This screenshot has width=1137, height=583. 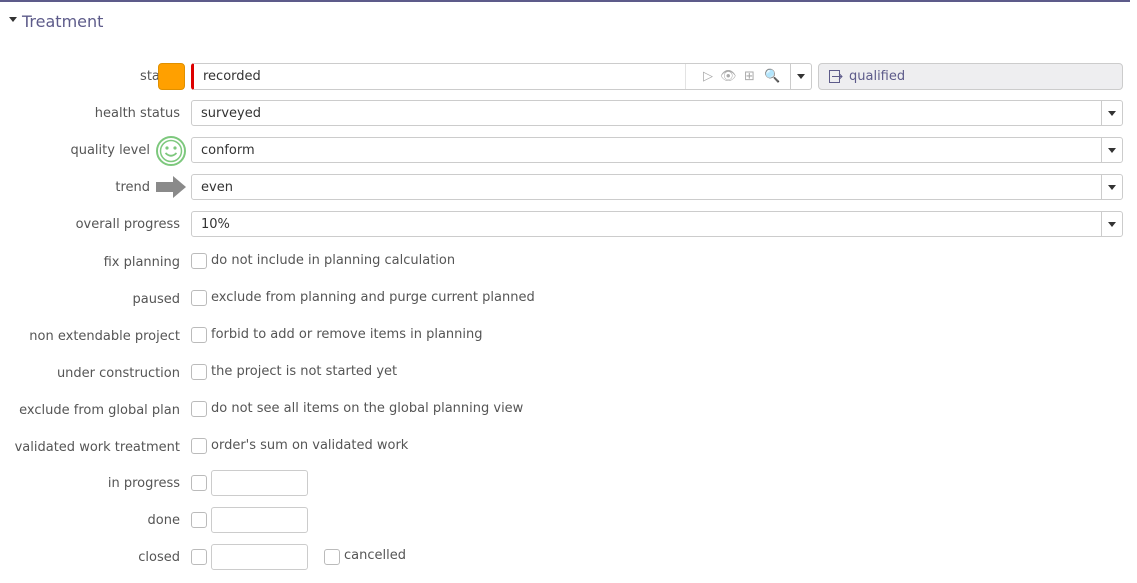 What do you see at coordinates (259, 483) in the screenshot?
I see `in-progress-date-input` at bounding box center [259, 483].